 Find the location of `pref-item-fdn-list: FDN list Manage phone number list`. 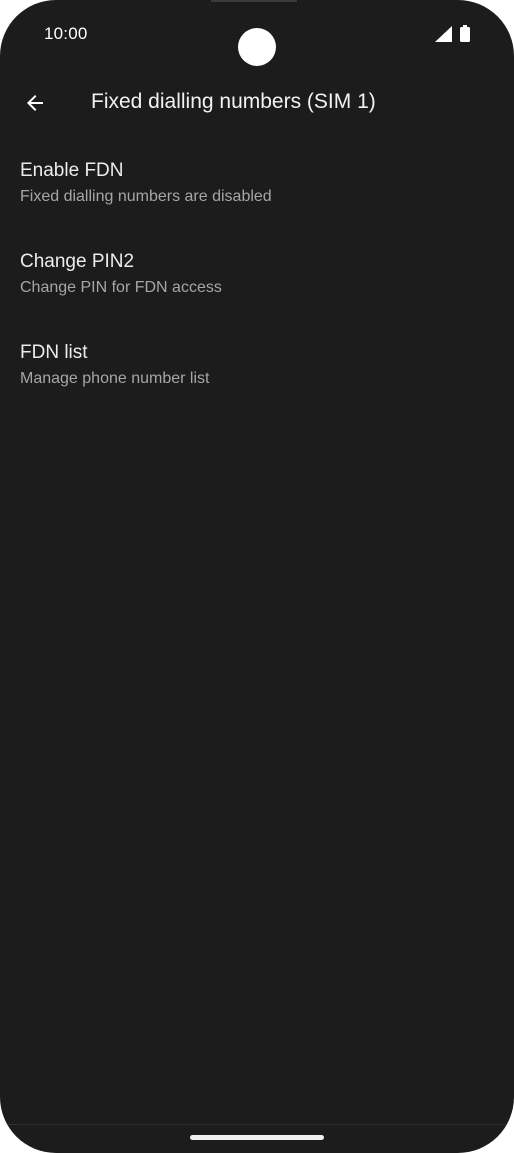

pref-item-fdn-list: FDN list Manage phone number list is located at coordinates (257, 363).